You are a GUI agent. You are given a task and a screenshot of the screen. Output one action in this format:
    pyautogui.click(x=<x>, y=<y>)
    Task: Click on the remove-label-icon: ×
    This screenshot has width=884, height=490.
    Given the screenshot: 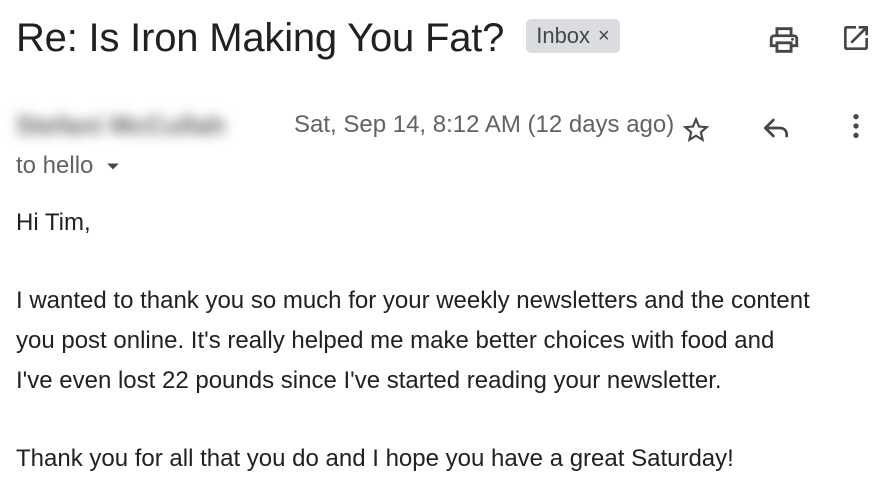 What is the action you would take?
    pyautogui.click(x=604, y=36)
    